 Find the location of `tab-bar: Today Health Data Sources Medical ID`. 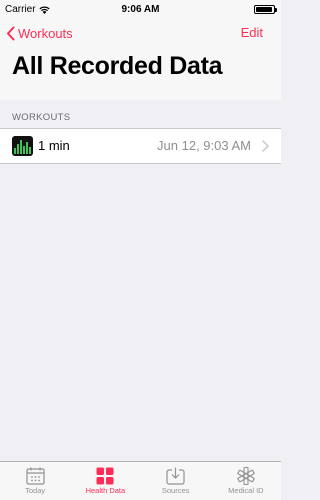

tab-bar: Today Health Data Sources Medical ID is located at coordinates (140, 480).